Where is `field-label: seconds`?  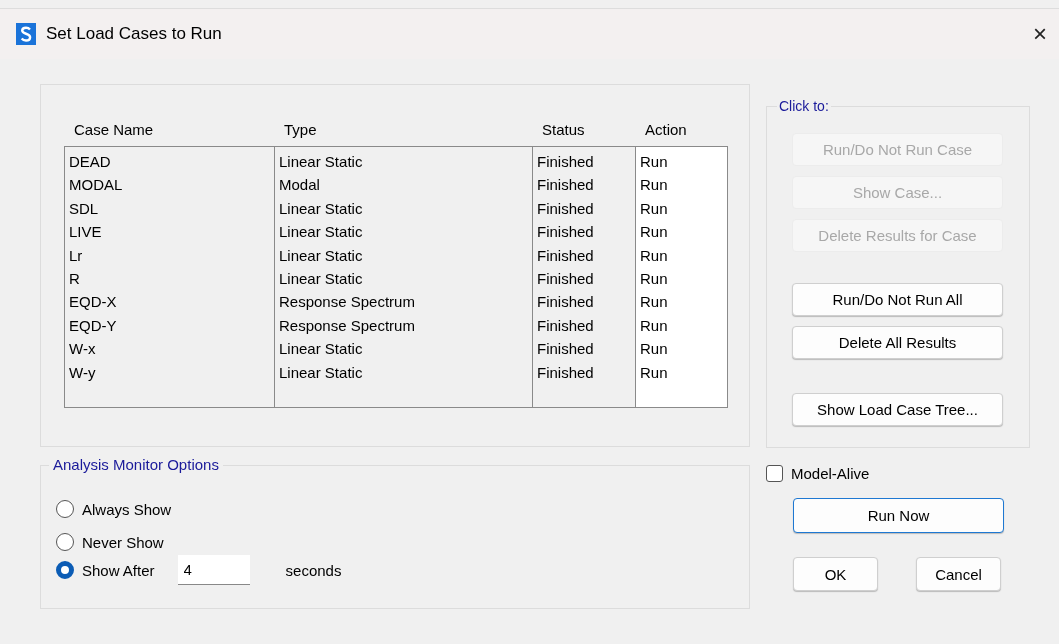 field-label: seconds is located at coordinates (313, 570).